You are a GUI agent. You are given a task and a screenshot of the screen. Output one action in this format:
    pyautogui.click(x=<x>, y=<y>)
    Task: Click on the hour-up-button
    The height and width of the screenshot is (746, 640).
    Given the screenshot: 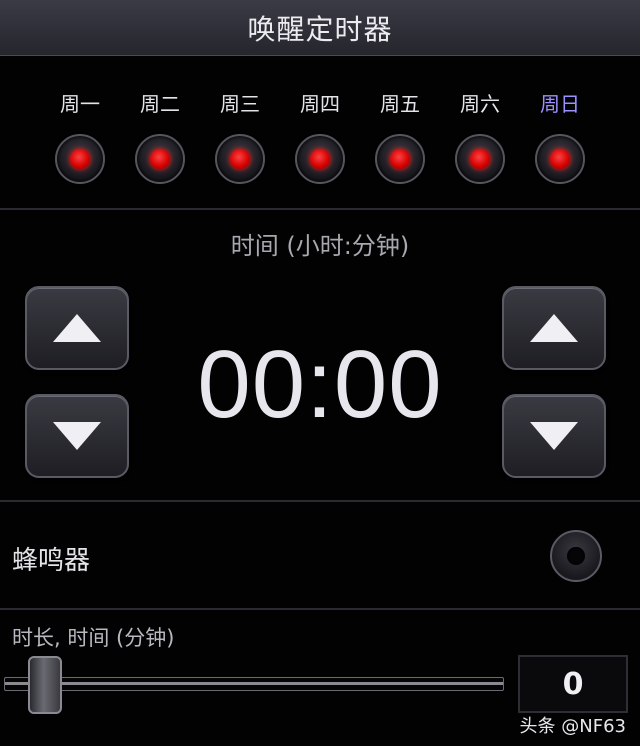 What is the action you would take?
    pyautogui.click(x=77, y=328)
    